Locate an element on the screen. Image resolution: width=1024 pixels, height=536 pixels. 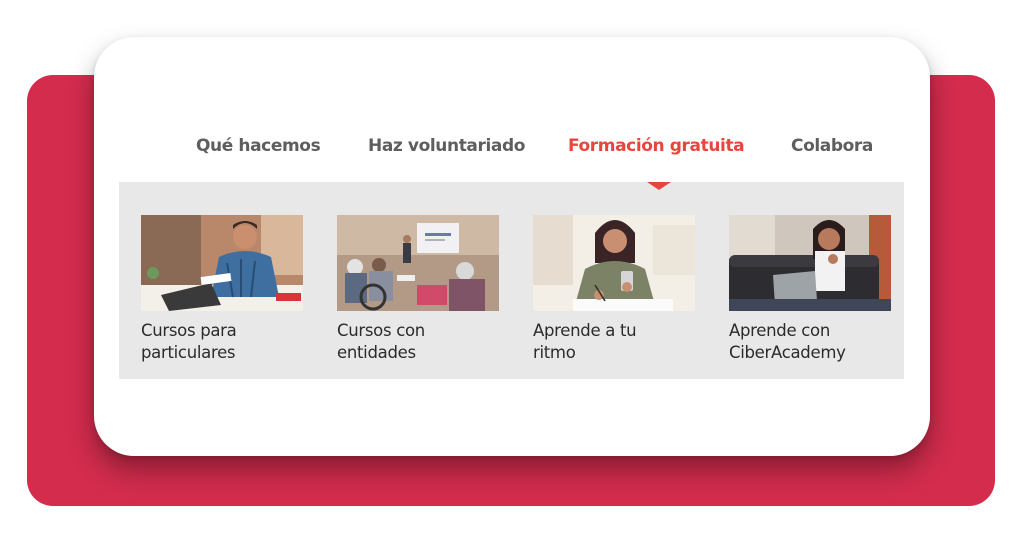
tile-cursos-entidades: Cursos con entidades is located at coordinates (418, 289).